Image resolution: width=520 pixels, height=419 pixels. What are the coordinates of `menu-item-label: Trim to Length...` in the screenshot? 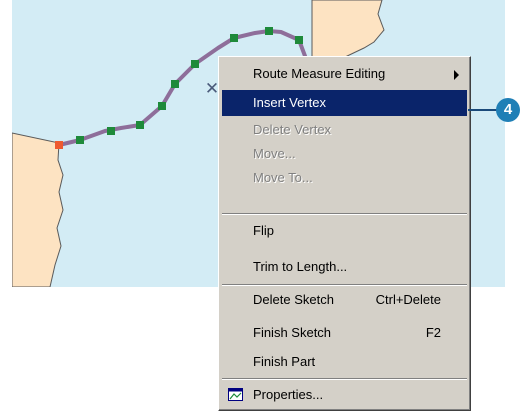 It's located at (300, 266).